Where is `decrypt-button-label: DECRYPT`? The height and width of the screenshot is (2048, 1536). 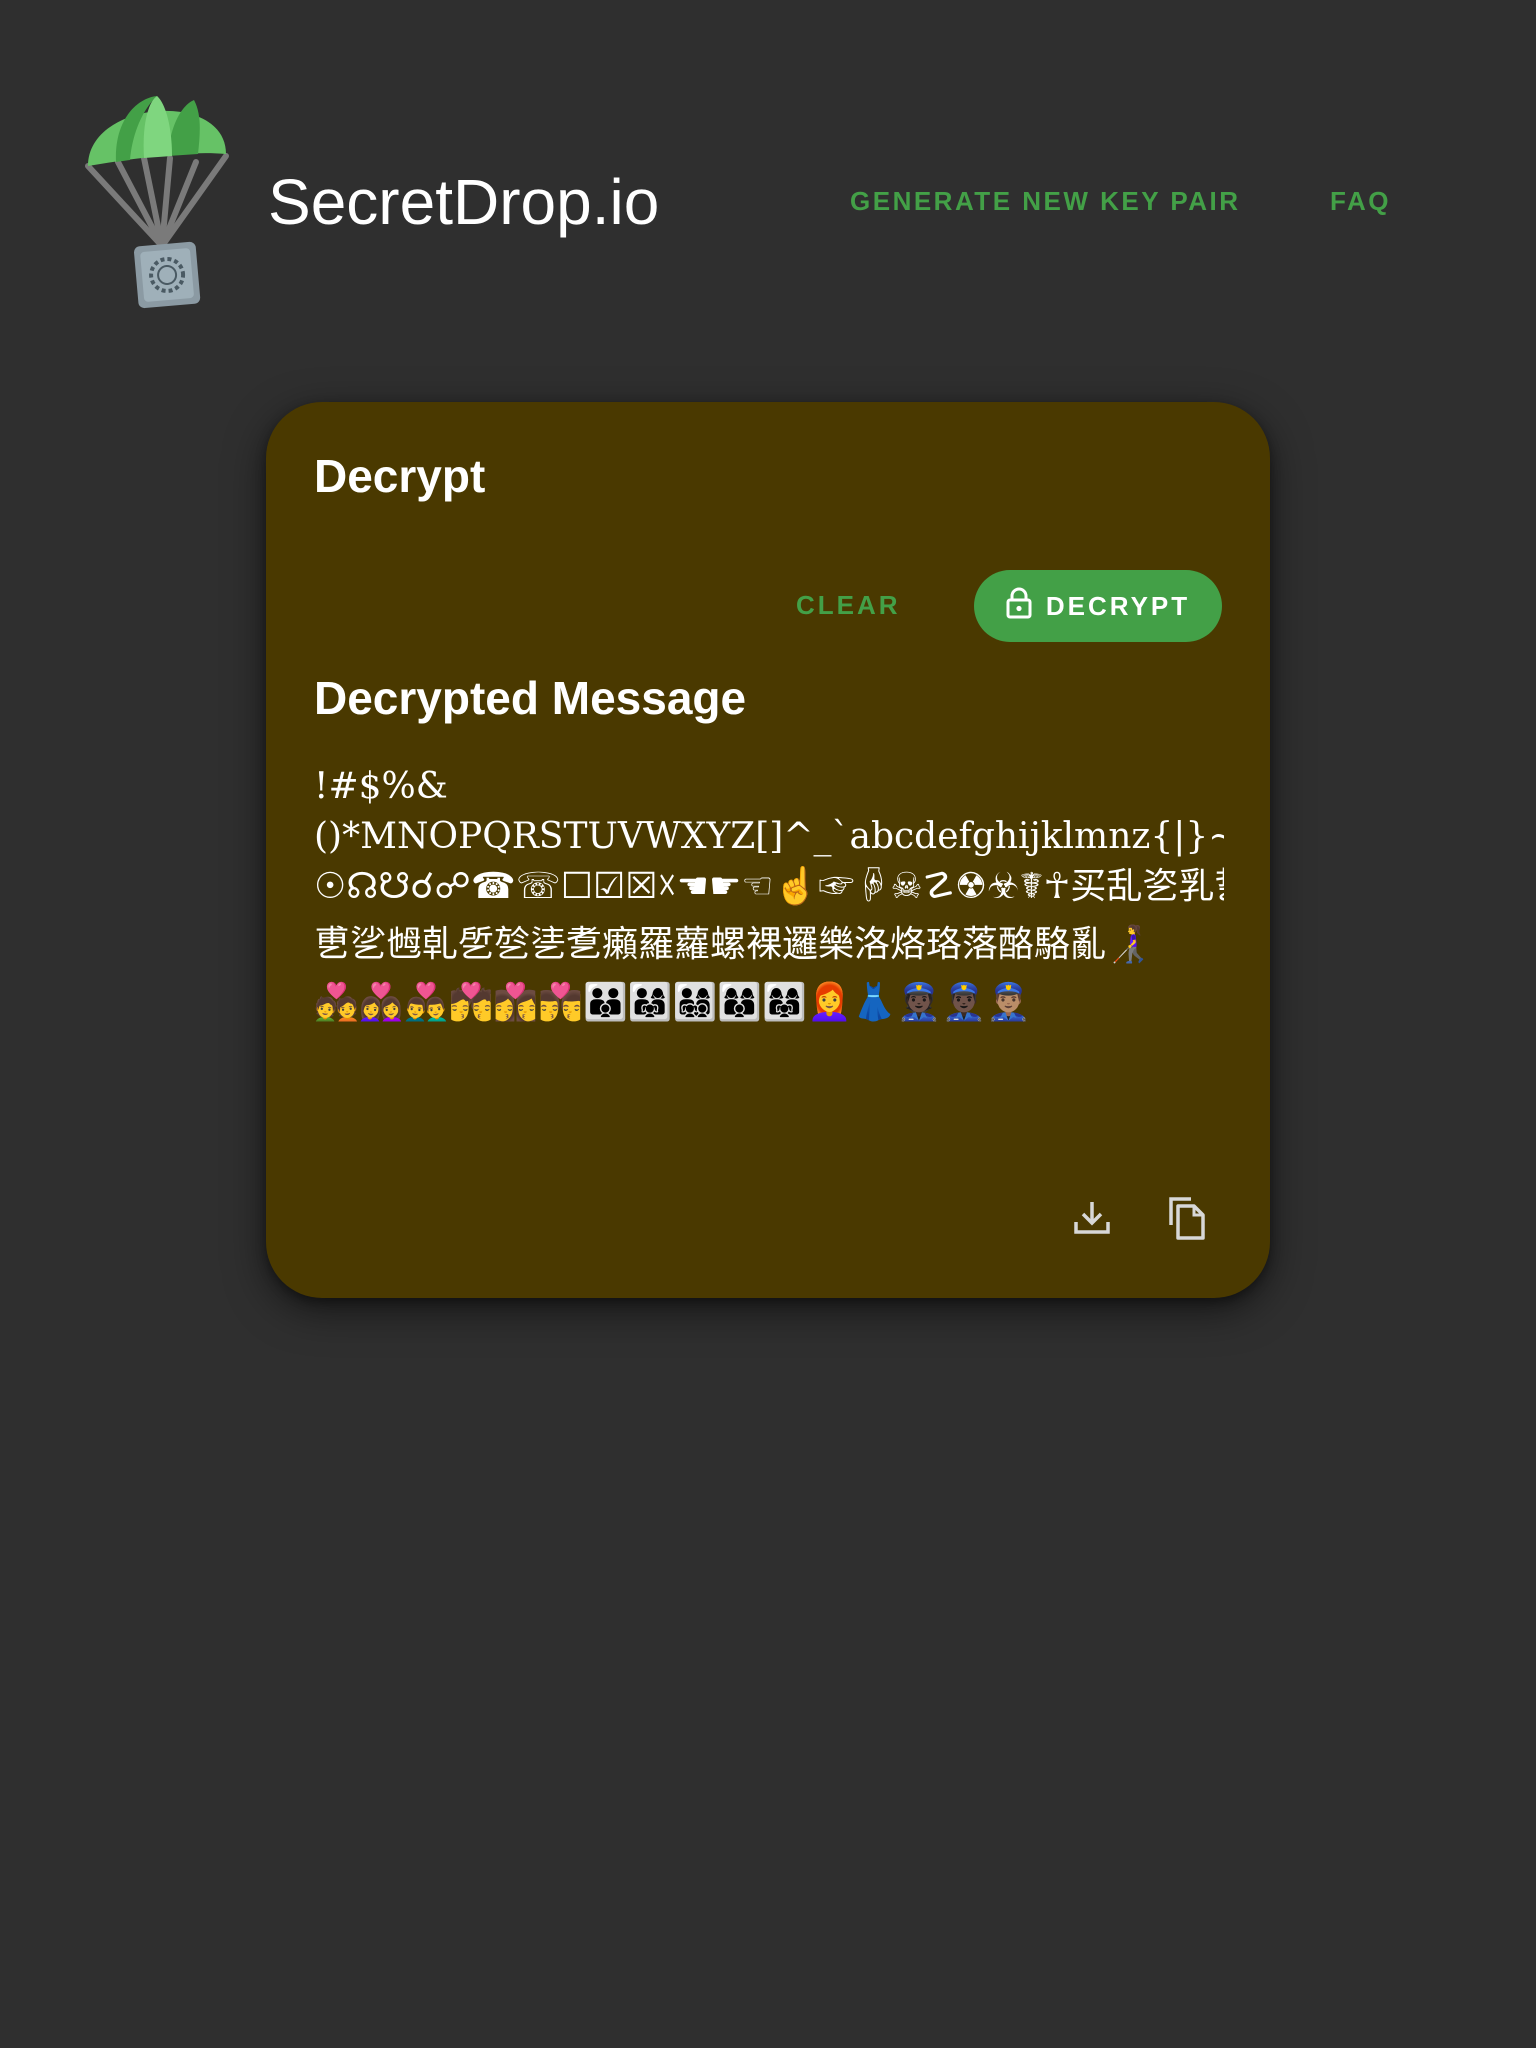
decrypt-button-label: DECRYPT is located at coordinates (1118, 605).